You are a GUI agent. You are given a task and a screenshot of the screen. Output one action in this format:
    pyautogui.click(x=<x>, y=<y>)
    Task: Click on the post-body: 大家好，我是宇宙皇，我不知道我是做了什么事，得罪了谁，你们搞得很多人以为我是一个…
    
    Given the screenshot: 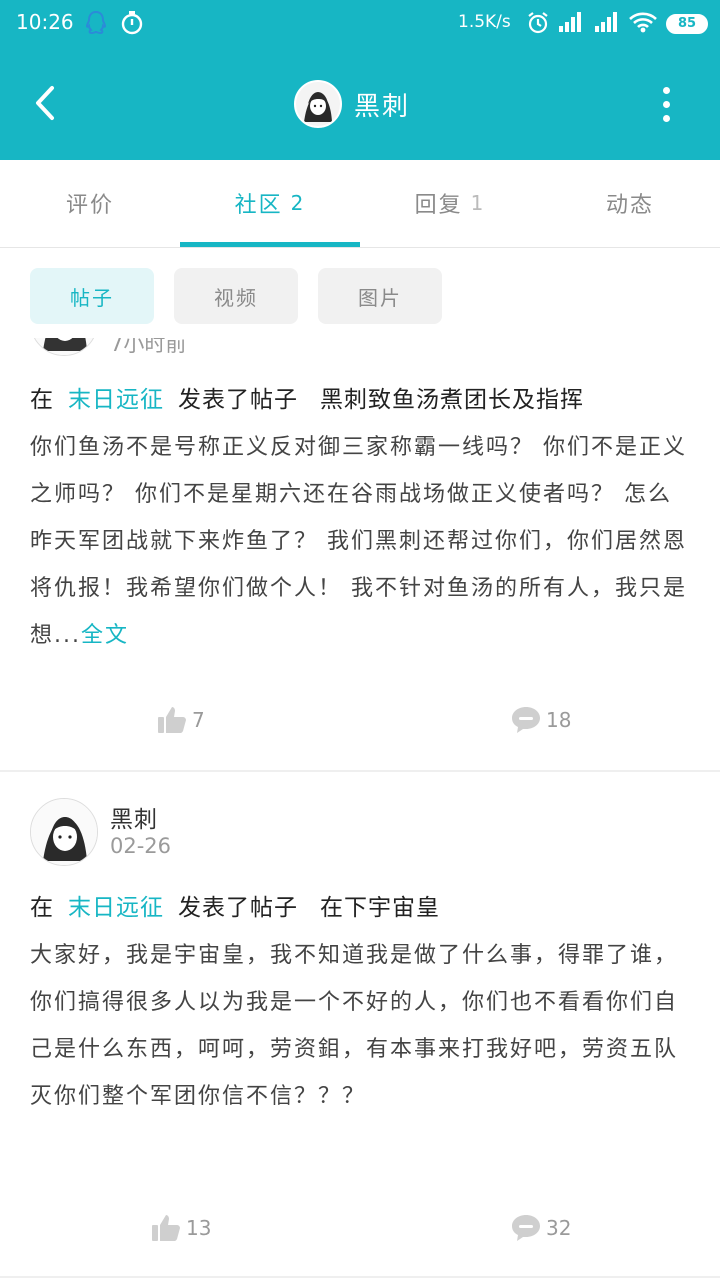 What is the action you would take?
    pyautogui.click(x=361, y=1026)
    